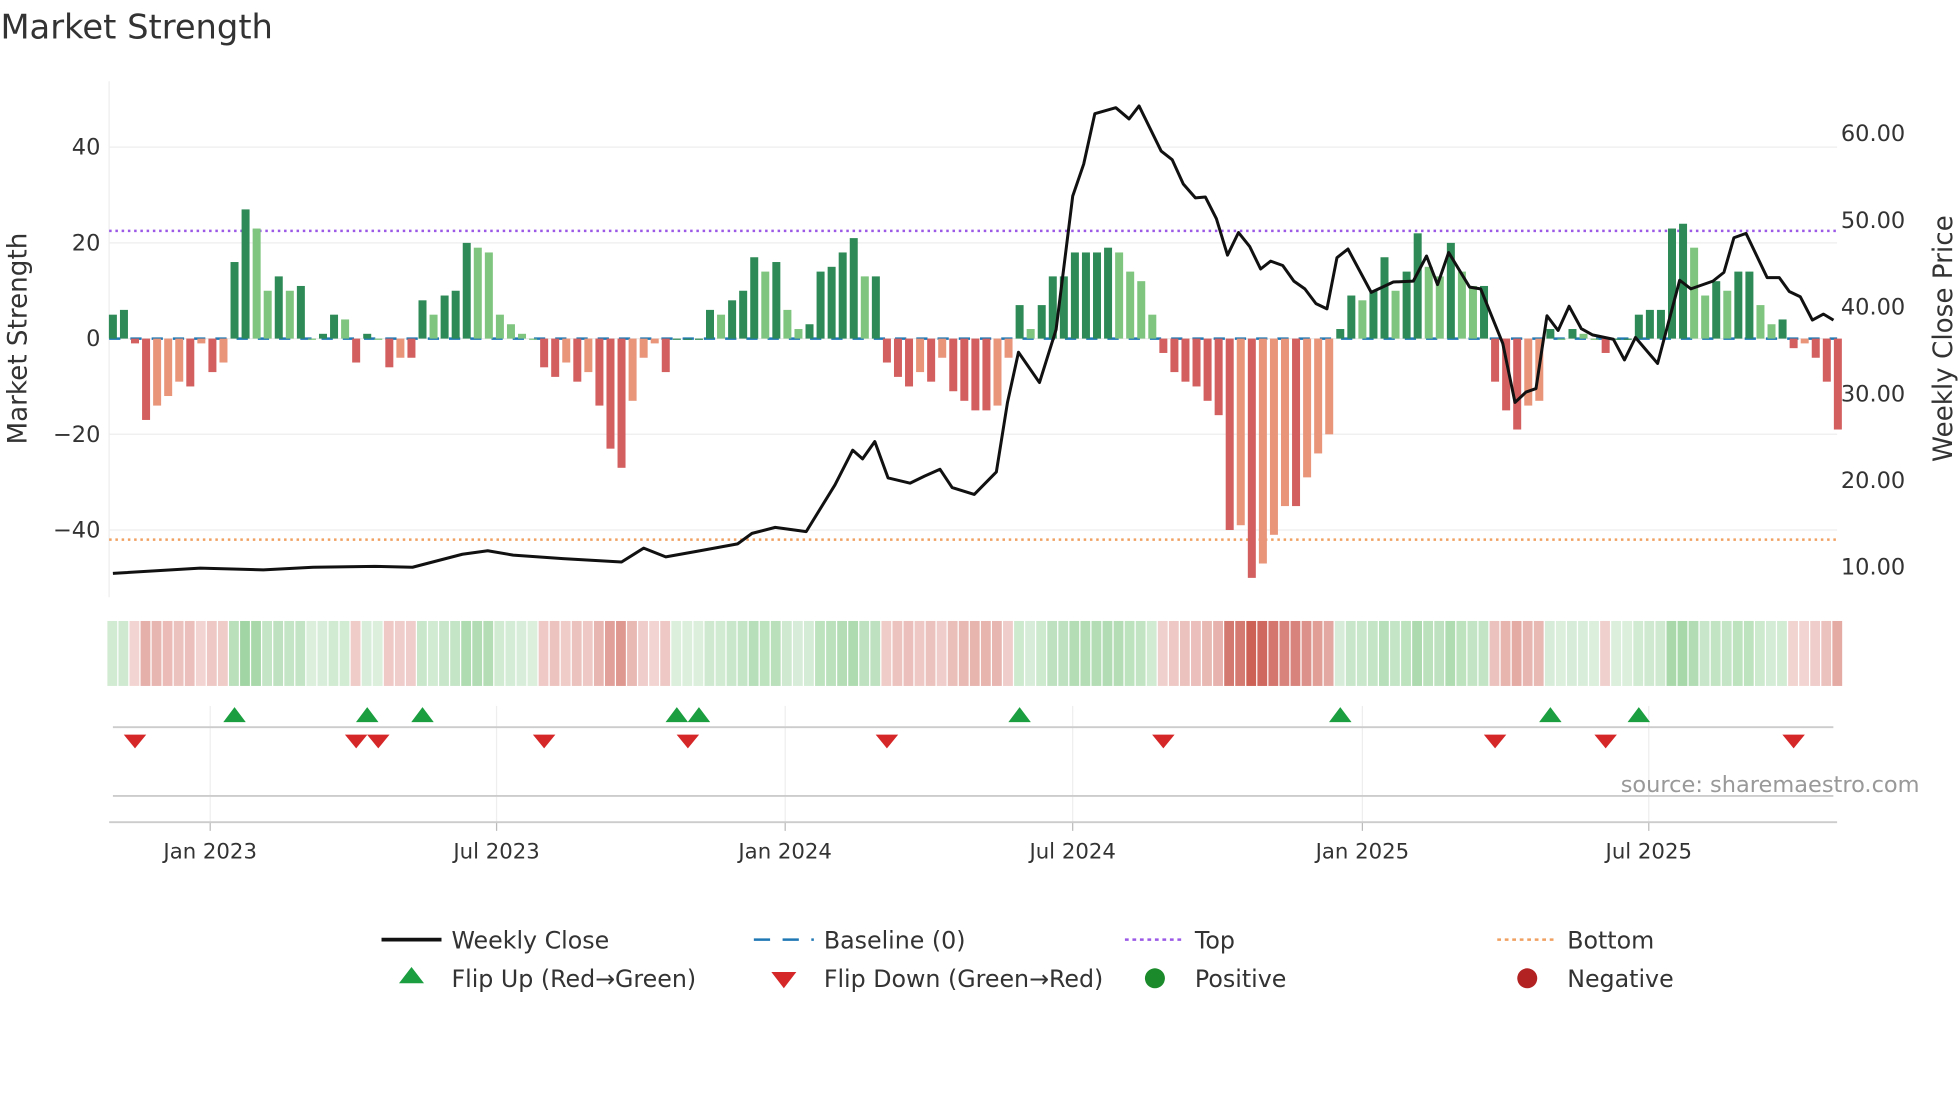  I want to click on x-tick-label: Jul 2025, so click(1648, 851).